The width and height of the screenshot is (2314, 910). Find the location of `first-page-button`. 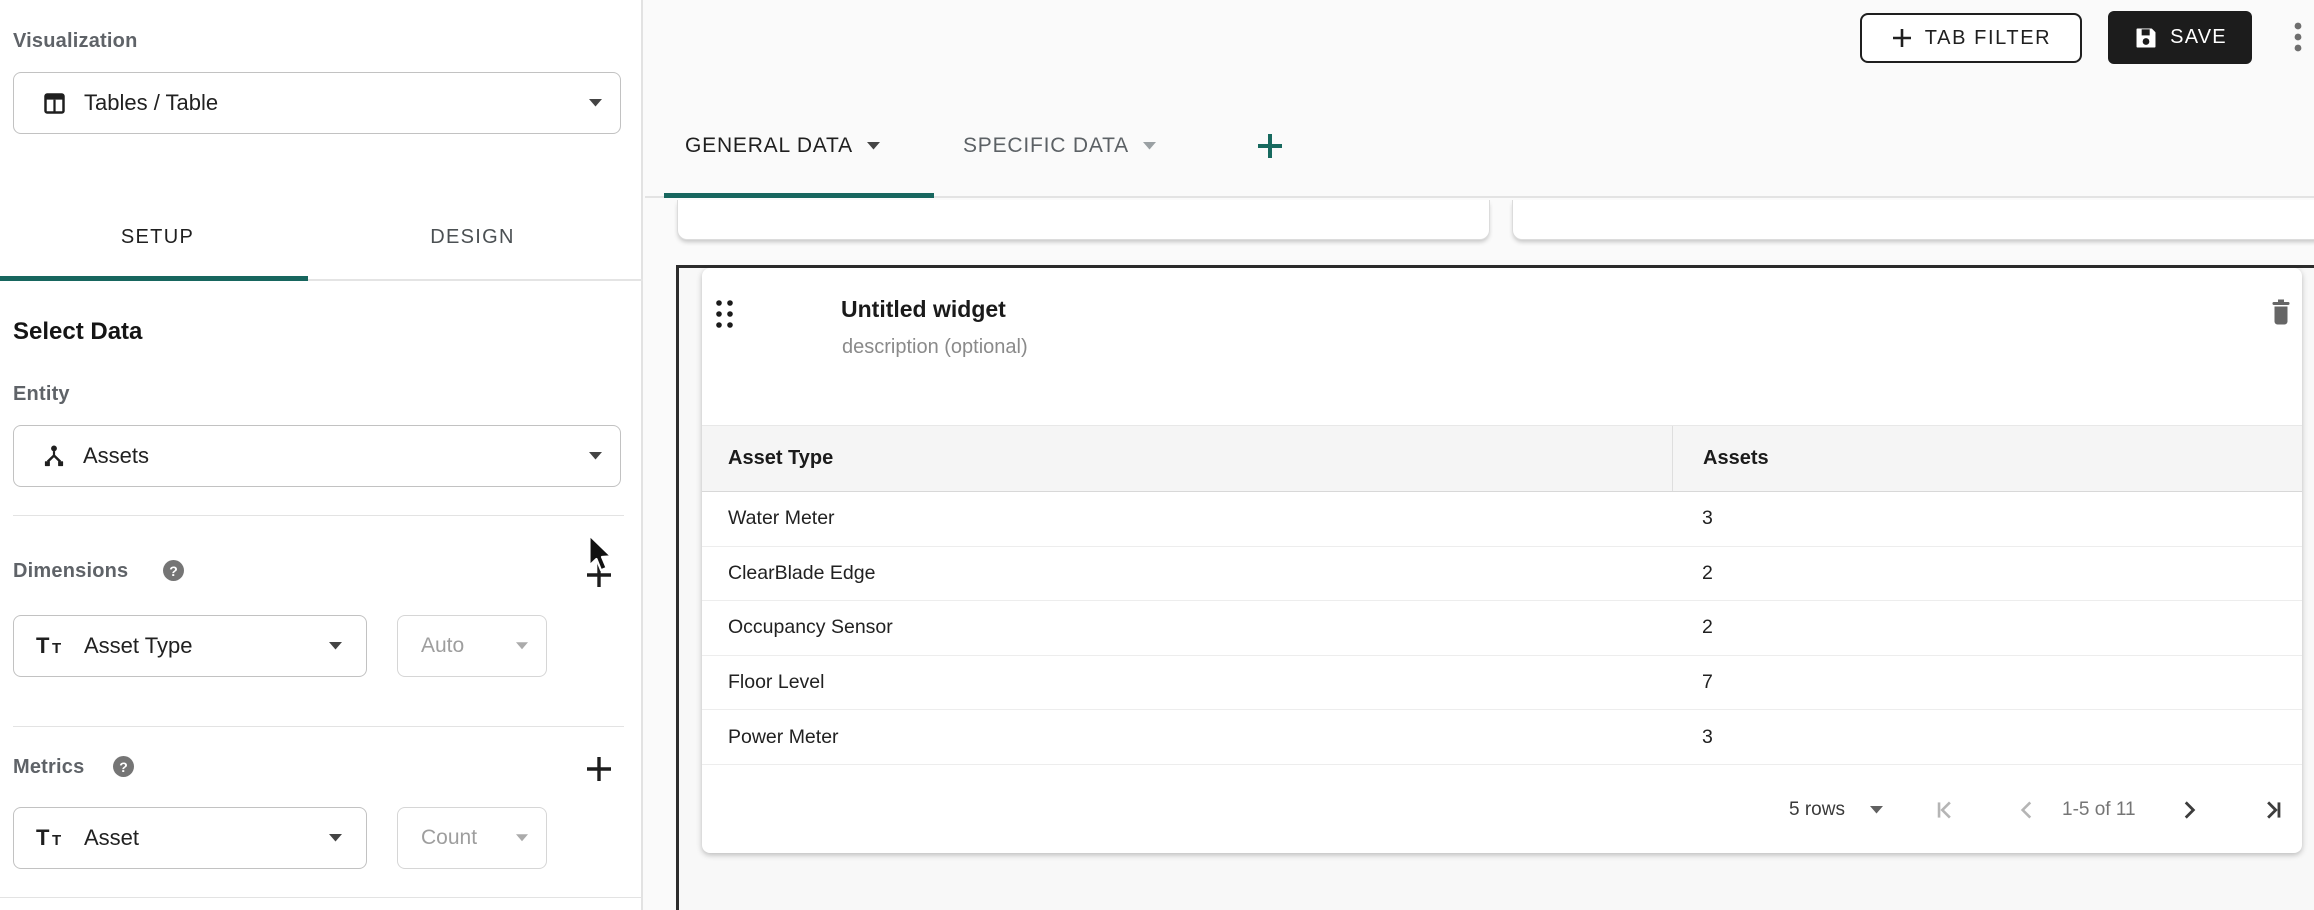

first-page-button is located at coordinates (1945, 809).